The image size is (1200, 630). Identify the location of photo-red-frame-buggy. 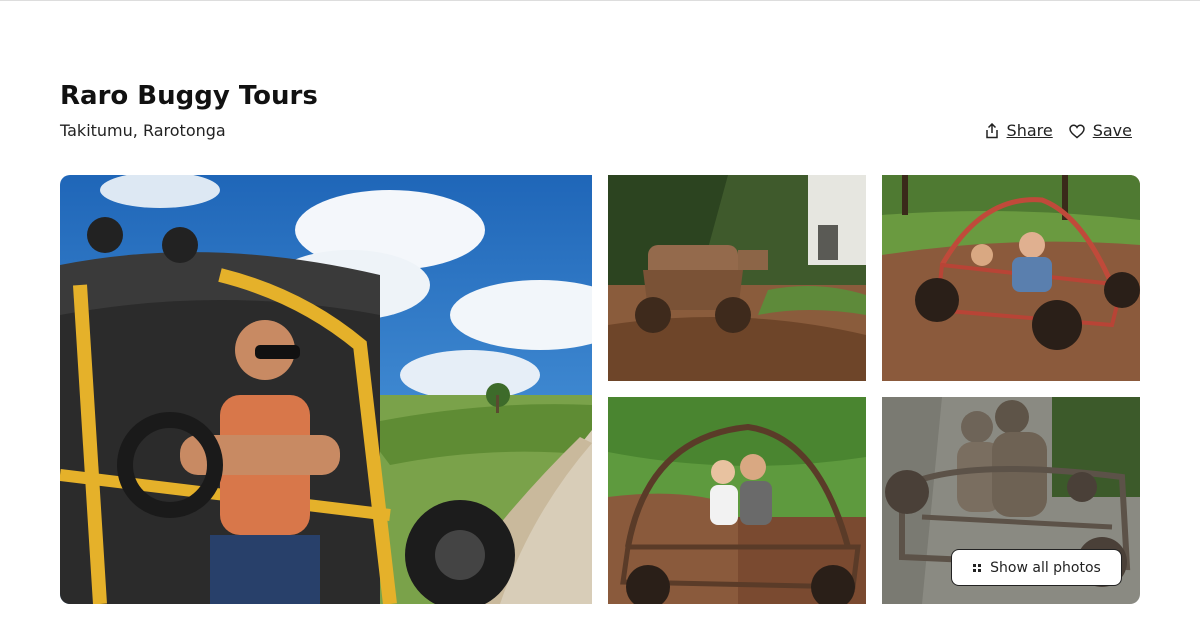
(1011, 278).